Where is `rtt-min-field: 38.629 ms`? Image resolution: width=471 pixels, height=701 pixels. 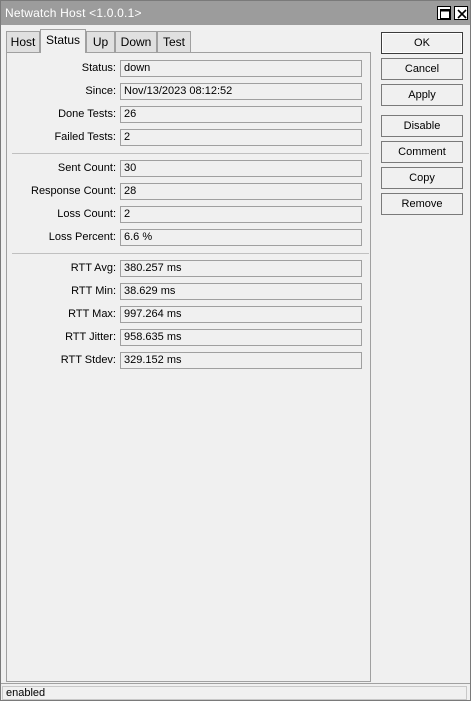 rtt-min-field: 38.629 ms is located at coordinates (241, 291).